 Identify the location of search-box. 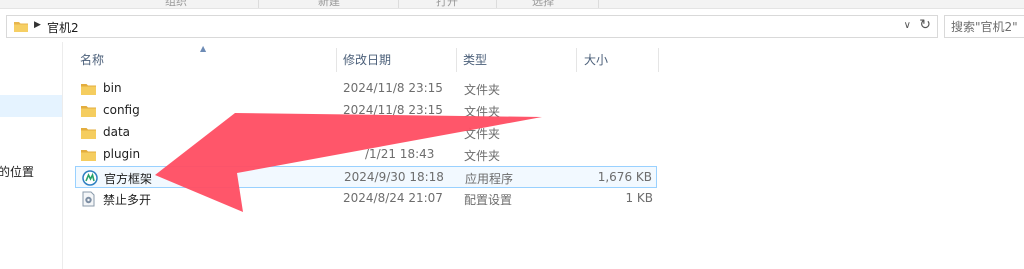
(984, 26).